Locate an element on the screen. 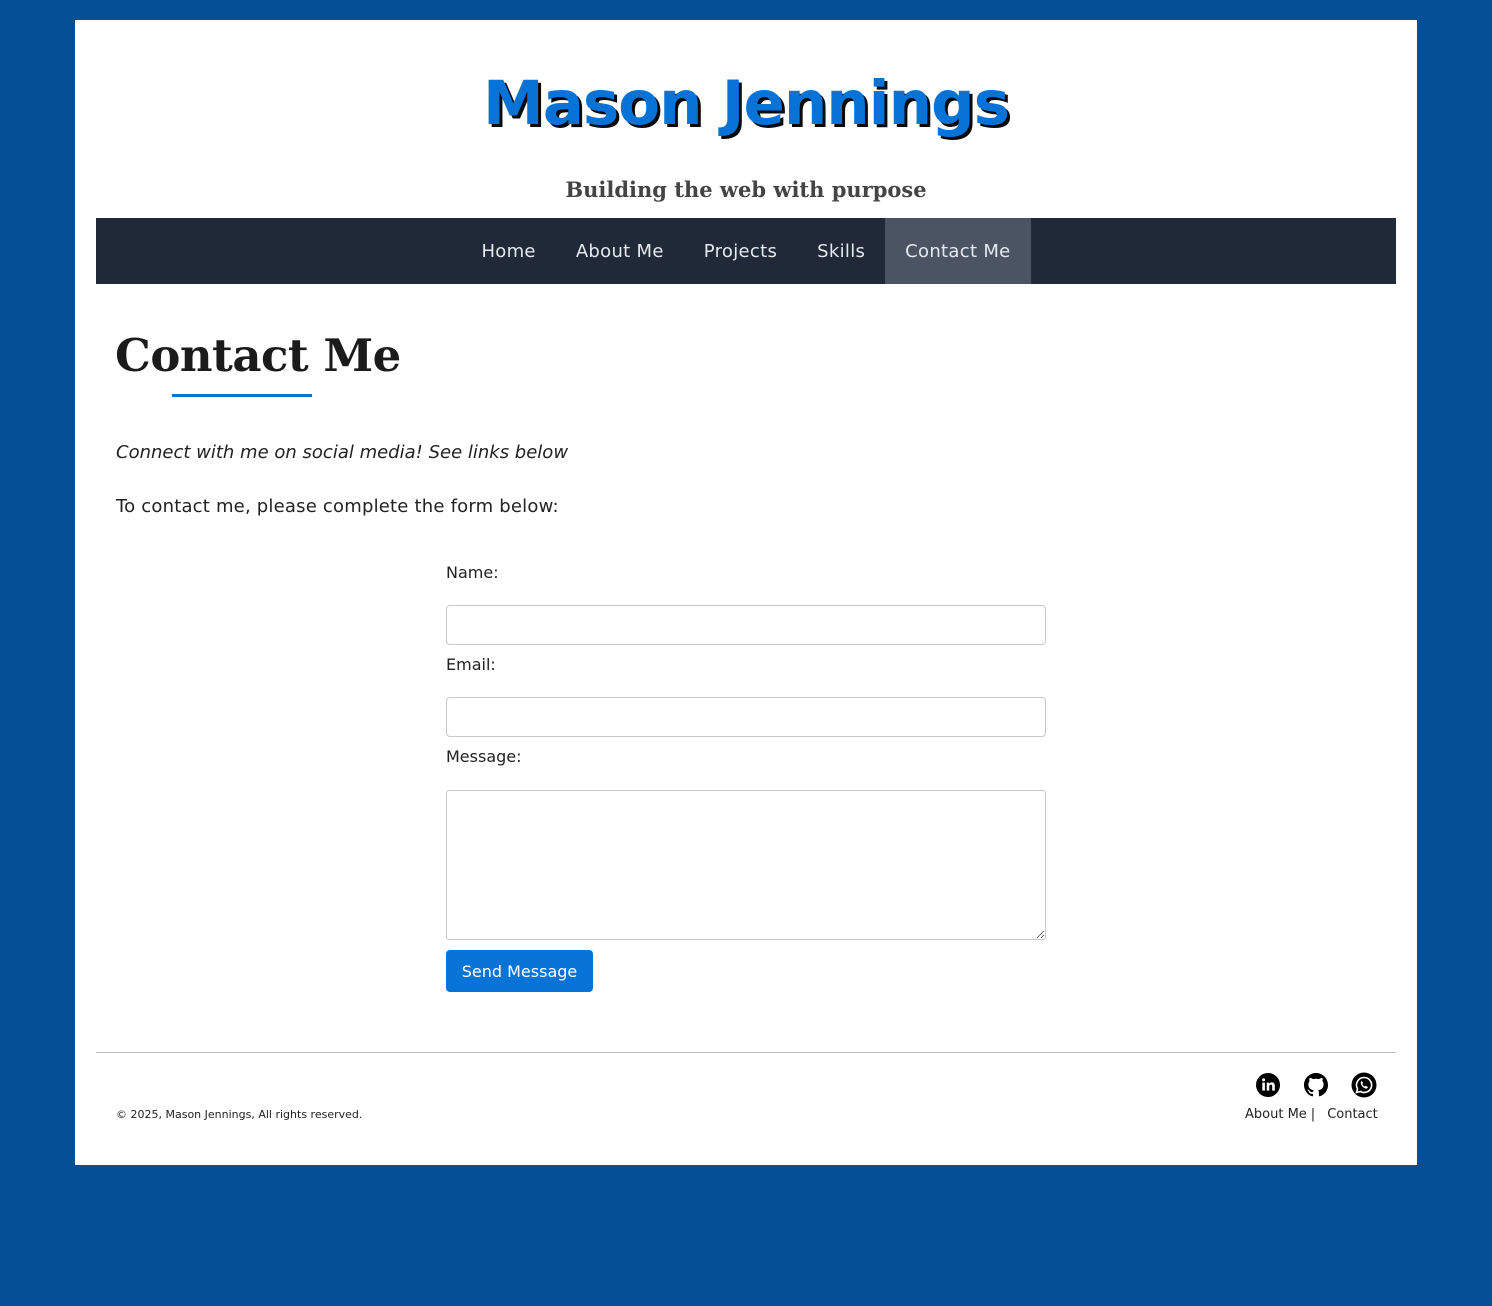  footer-link-contact: Contact is located at coordinates (1352, 1114).